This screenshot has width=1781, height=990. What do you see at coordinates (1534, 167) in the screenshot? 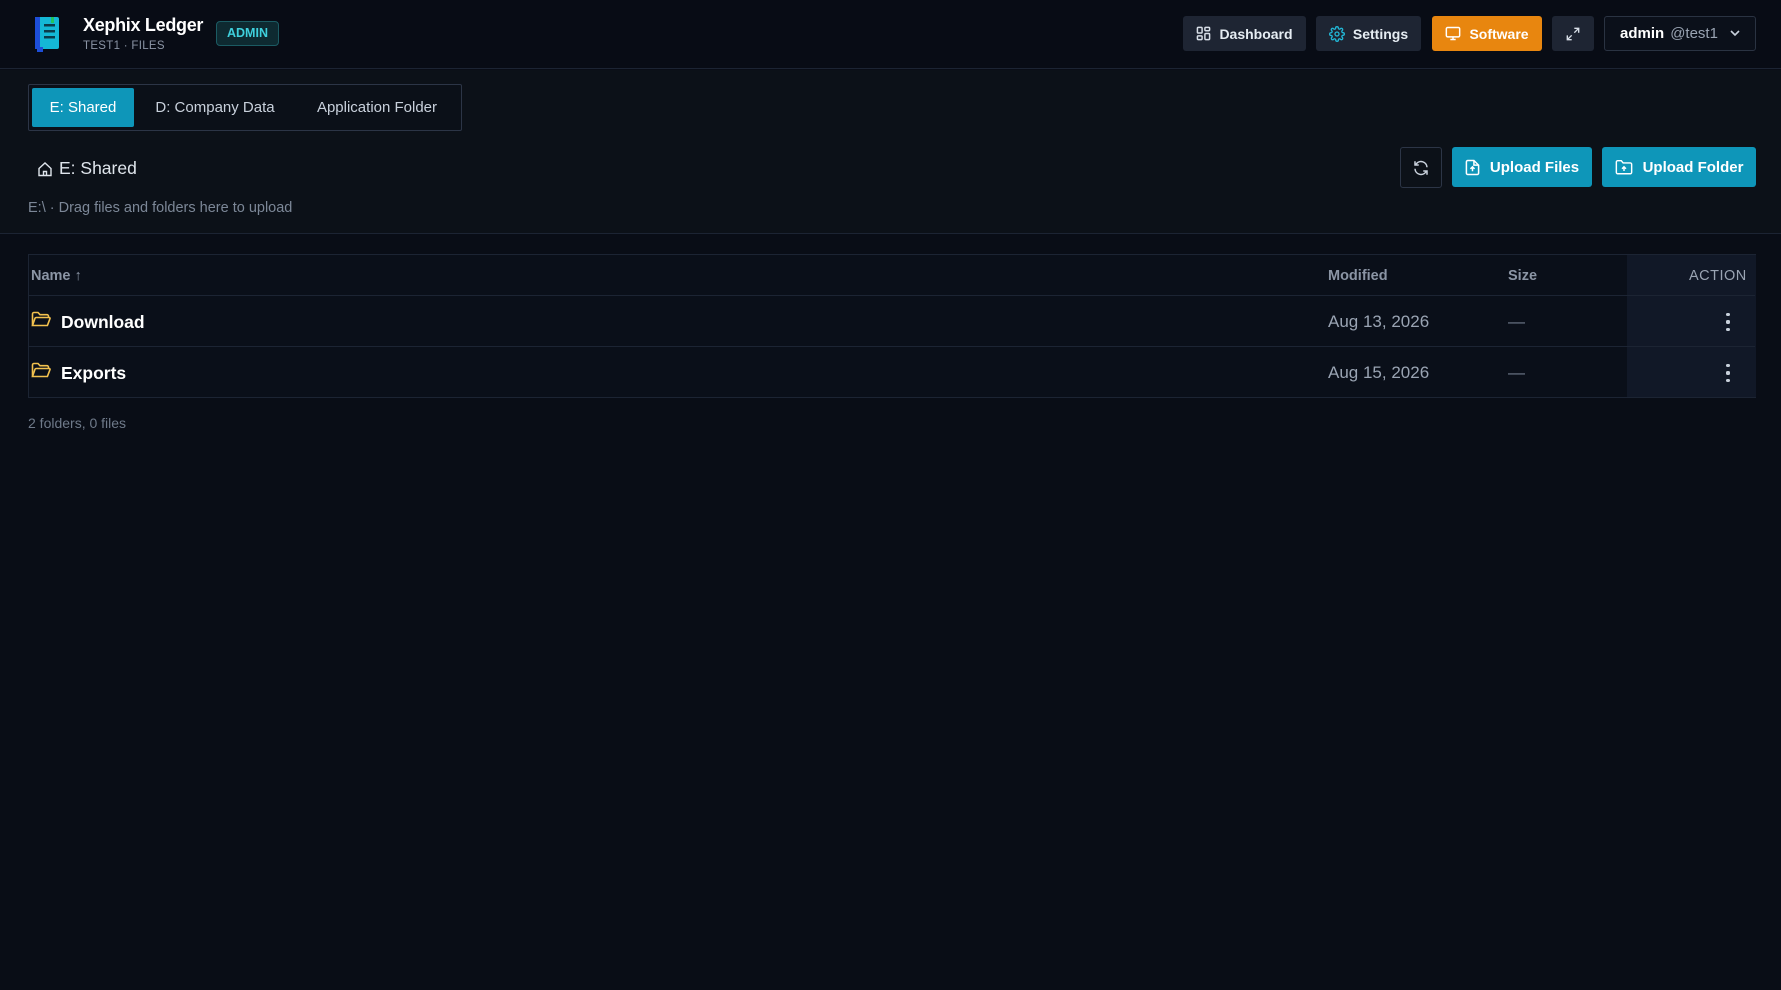
I see `upload-files-label: Upload Files` at bounding box center [1534, 167].